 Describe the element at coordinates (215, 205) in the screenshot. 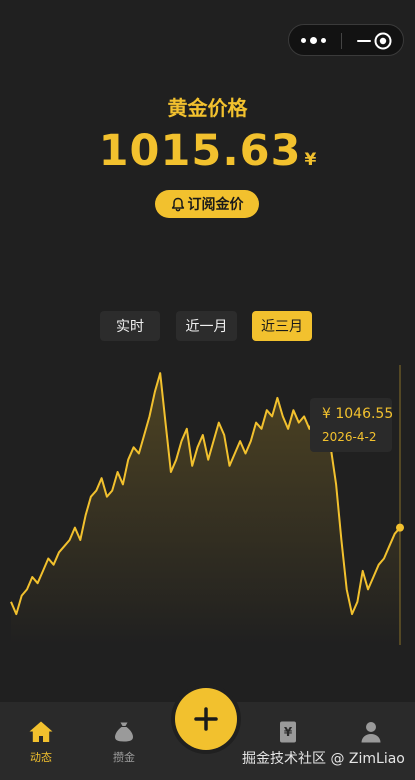

I see `subscribe-label: 订阅金价` at that location.